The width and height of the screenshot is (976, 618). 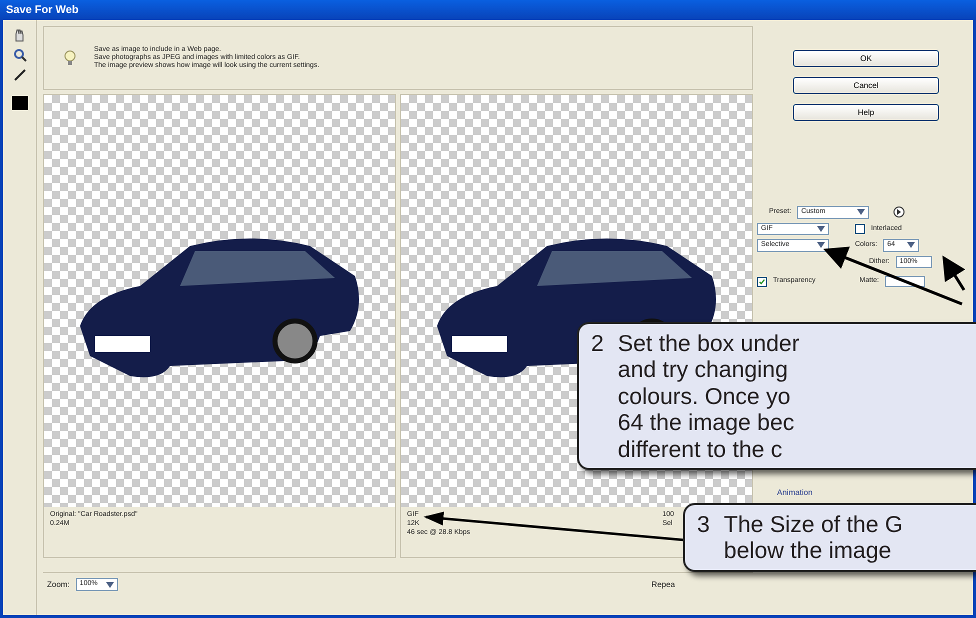 What do you see at coordinates (19, 35) in the screenshot?
I see `hand-icon` at bounding box center [19, 35].